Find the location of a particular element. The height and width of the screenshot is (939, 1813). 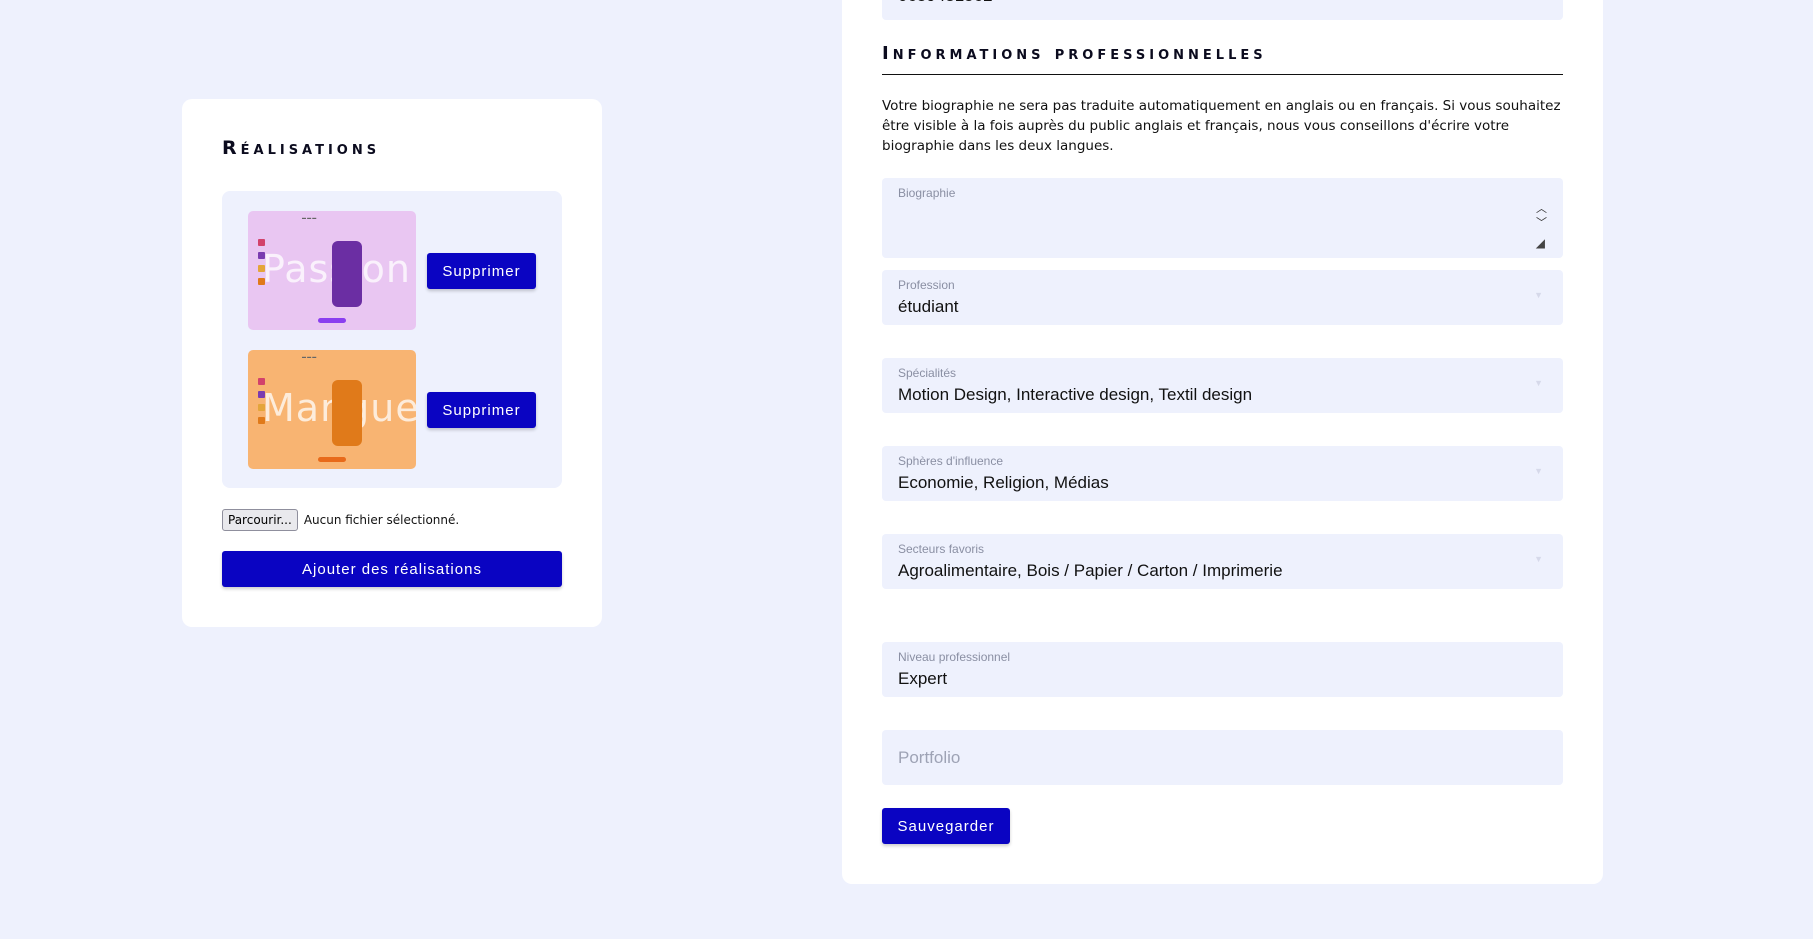

level-value: Expert is located at coordinates (923, 678).